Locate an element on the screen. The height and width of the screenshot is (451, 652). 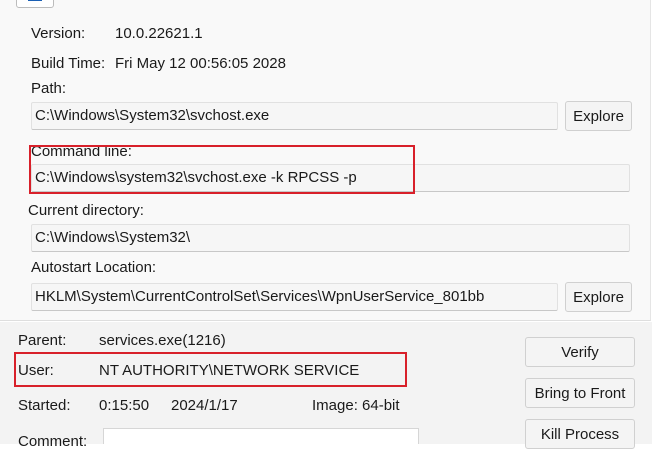
verify-button: Verify is located at coordinates (580, 352).